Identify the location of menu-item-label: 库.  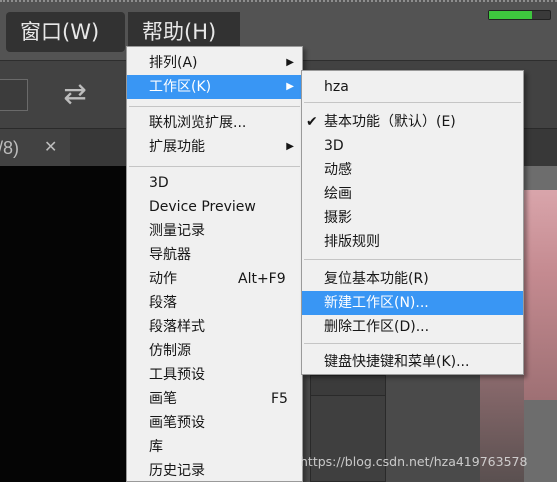
(156, 447).